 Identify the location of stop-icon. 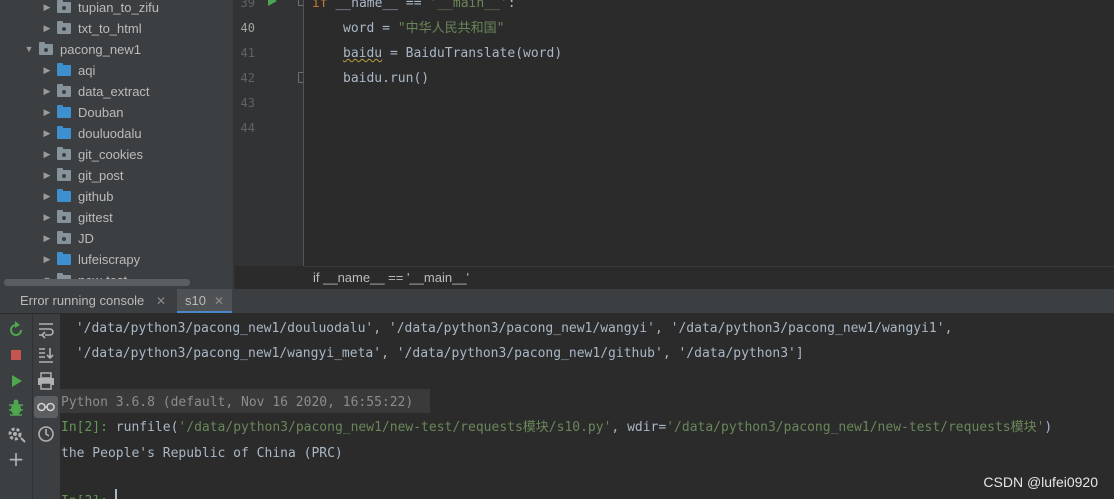
(16, 355).